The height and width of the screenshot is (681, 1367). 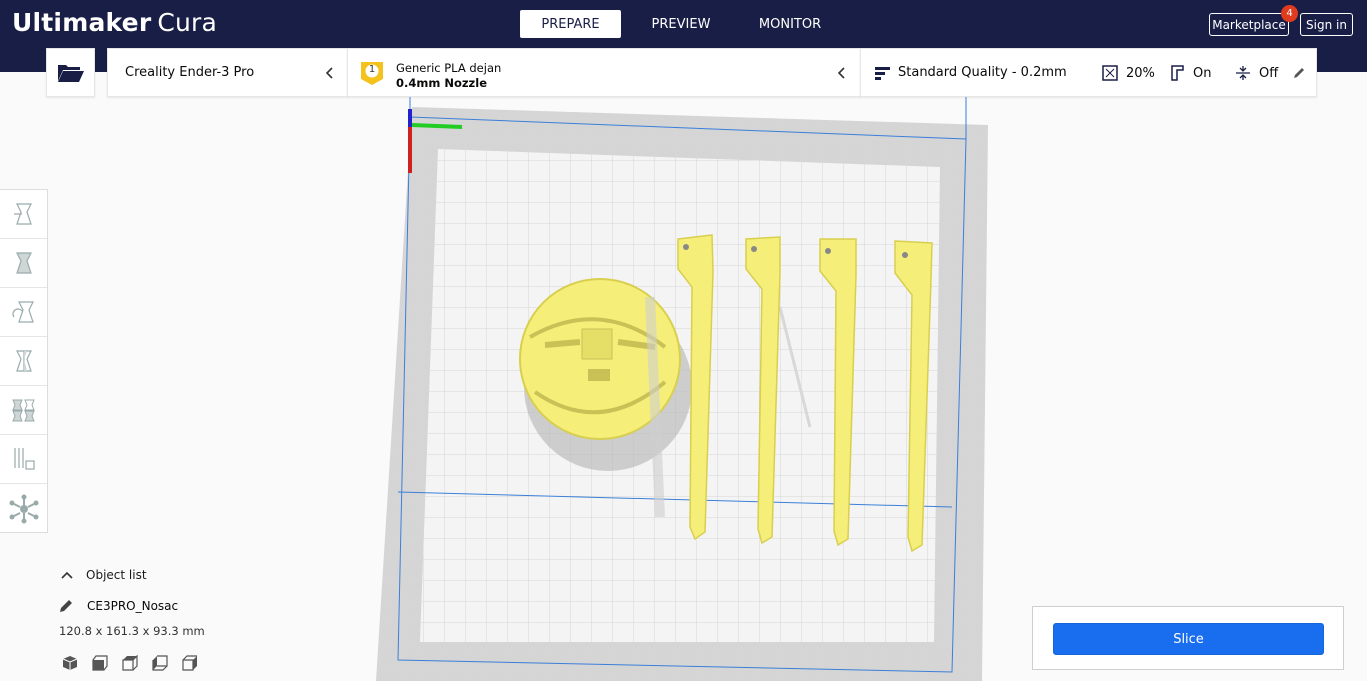 What do you see at coordinates (189, 663) in the screenshot?
I see `right-view-icon` at bounding box center [189, 663].